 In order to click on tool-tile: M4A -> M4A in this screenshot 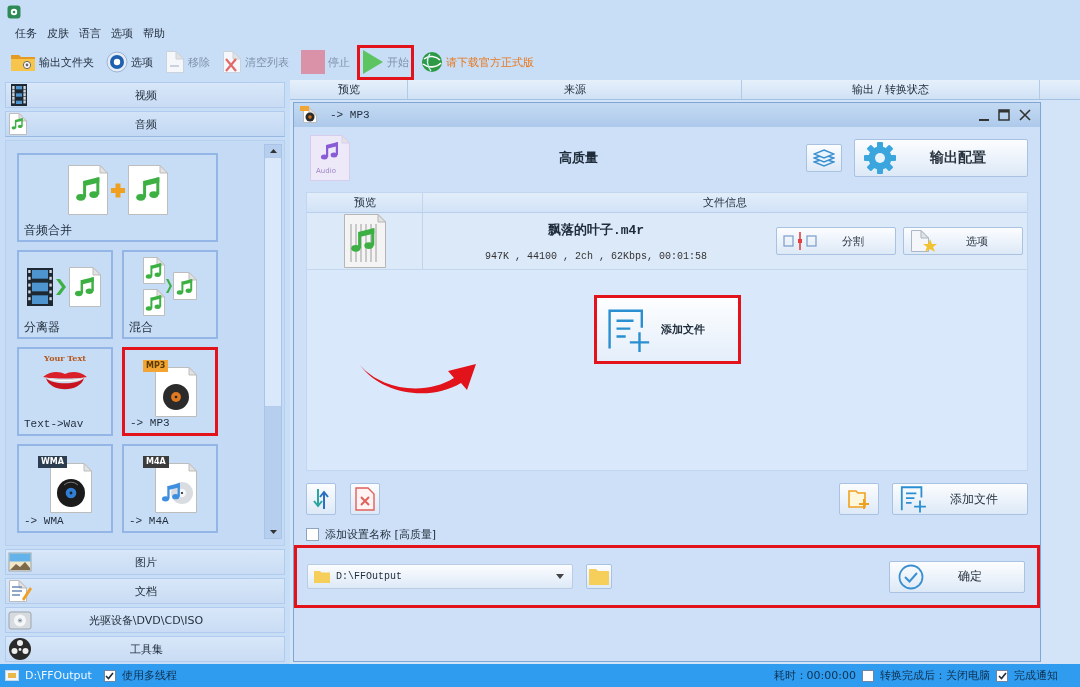, I will do `click(170, 488)`.